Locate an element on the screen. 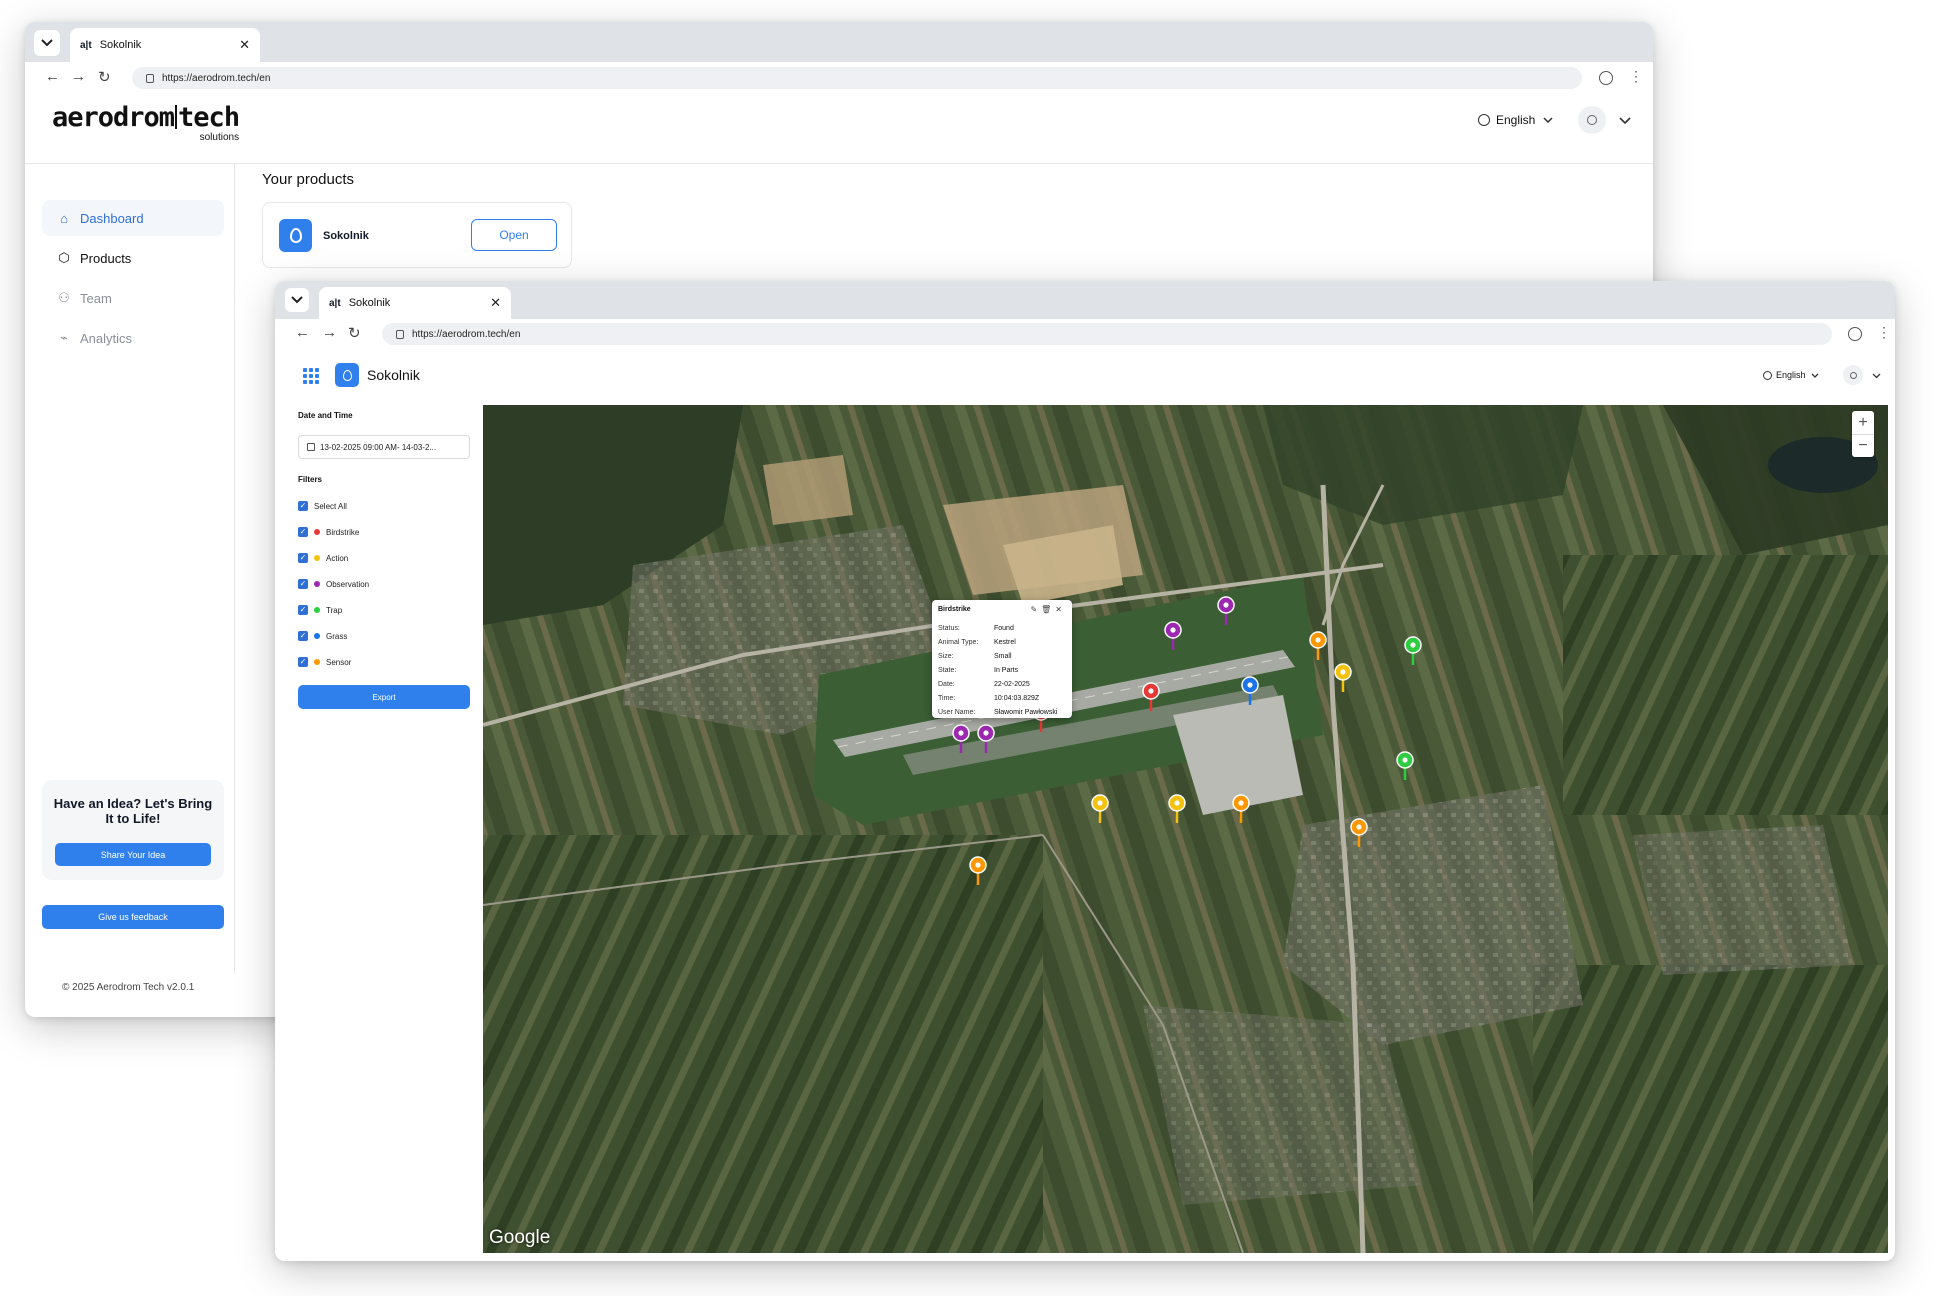 The height and width of the screenshot is (1296, 1940). date-label: Date and Time is located at coordinates (325, 415).